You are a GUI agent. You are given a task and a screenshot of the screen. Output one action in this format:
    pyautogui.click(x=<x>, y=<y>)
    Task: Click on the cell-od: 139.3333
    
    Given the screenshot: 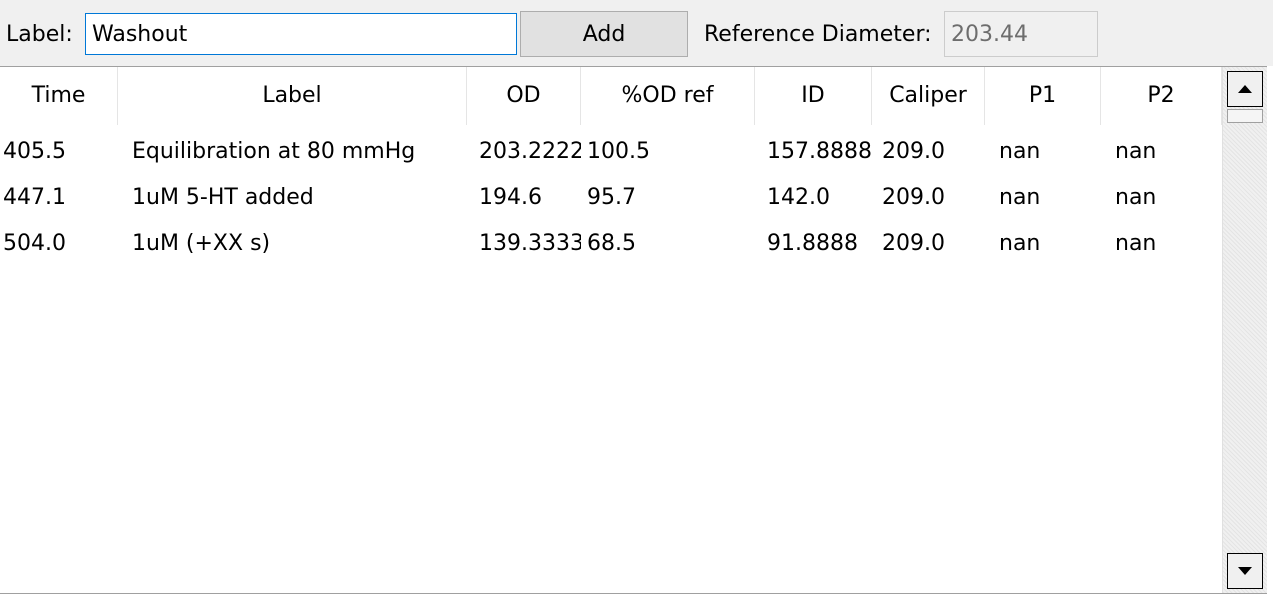 What is the action you would take?
    pyautogui.click(x=524, y=244)
    